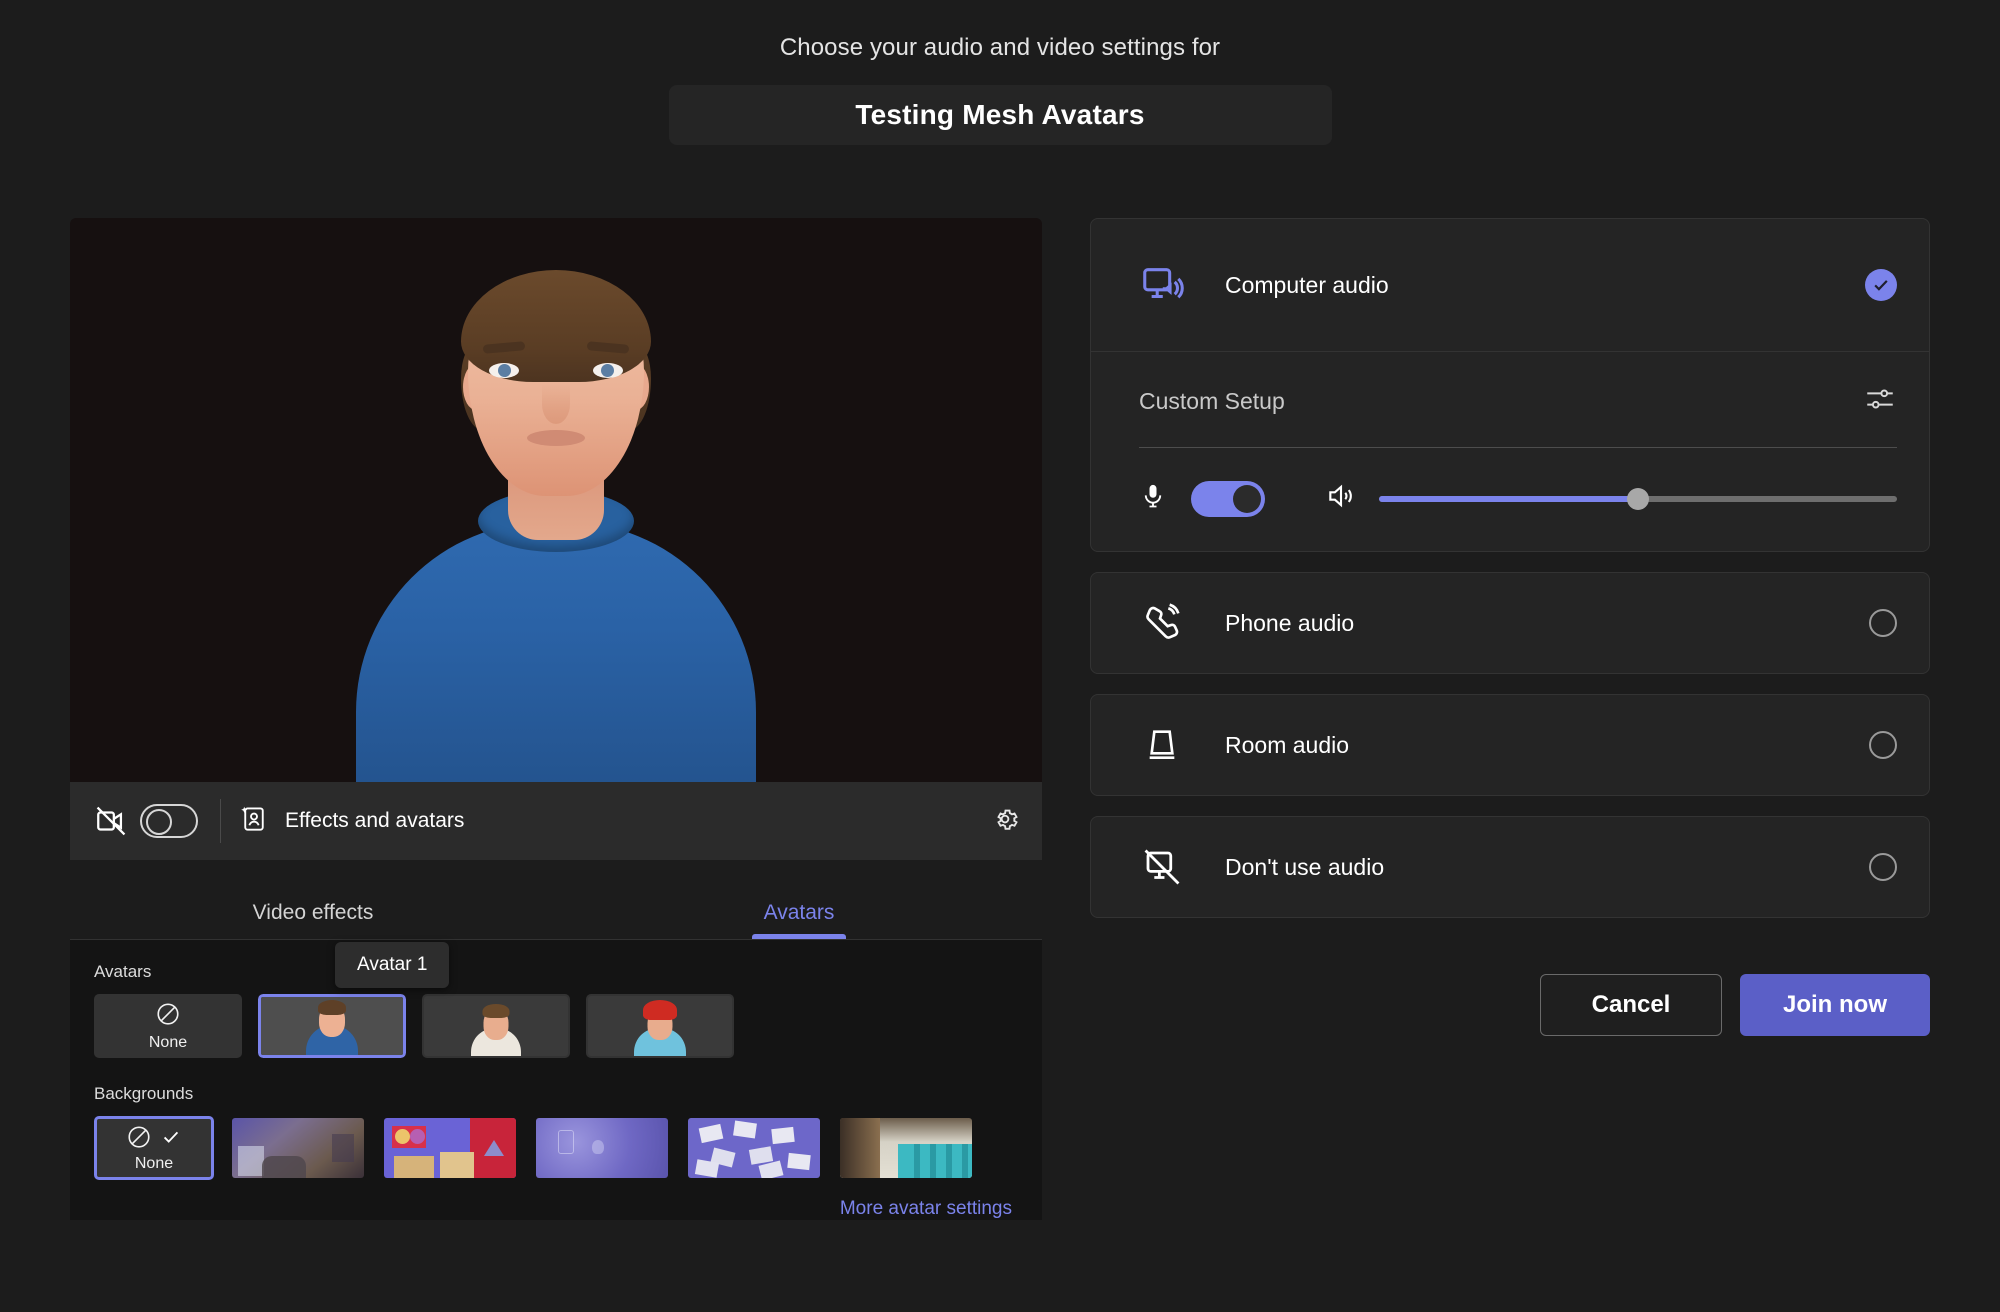 The width and height of the screenshot is (2000, 1312). What do you see at coordinates (754, 1148) in the screenshot?
I see `background-option-photo-wall` at bounding box center [754, 1148].